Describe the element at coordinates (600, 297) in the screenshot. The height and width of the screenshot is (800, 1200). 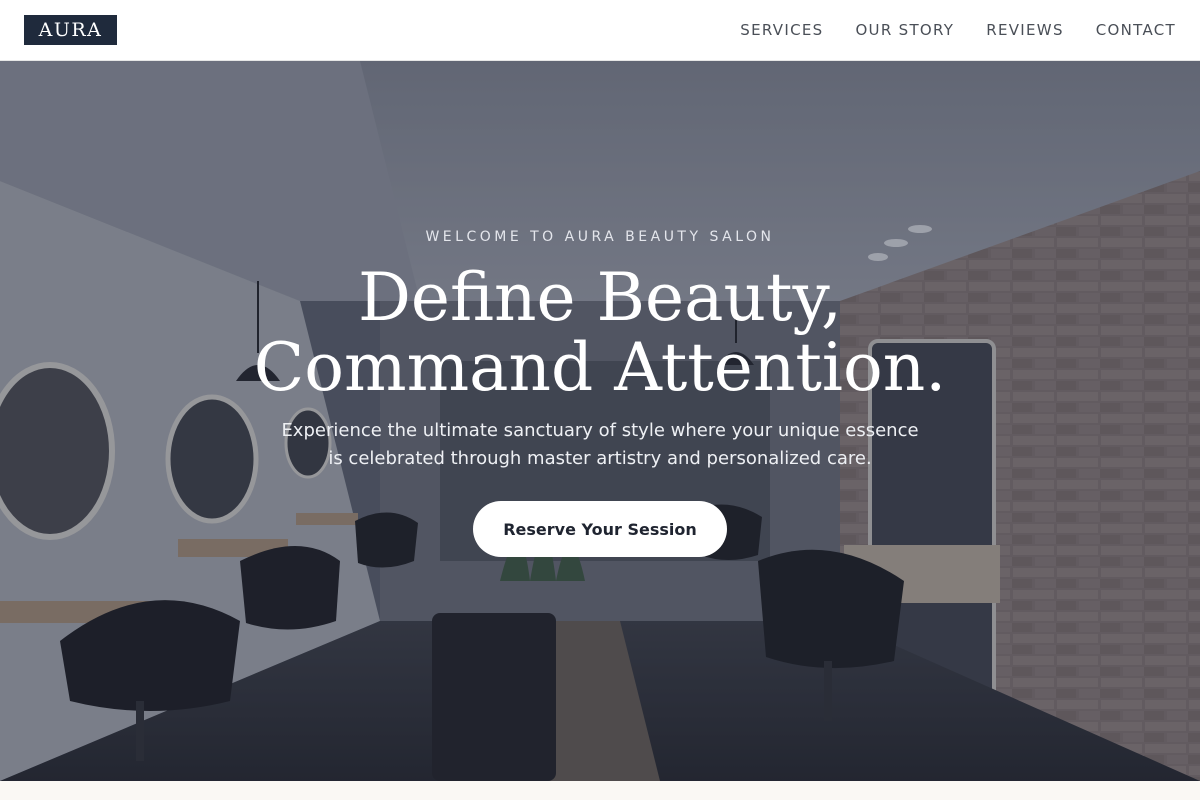
I see `headline-line-1: Define Beauty,` at that location.